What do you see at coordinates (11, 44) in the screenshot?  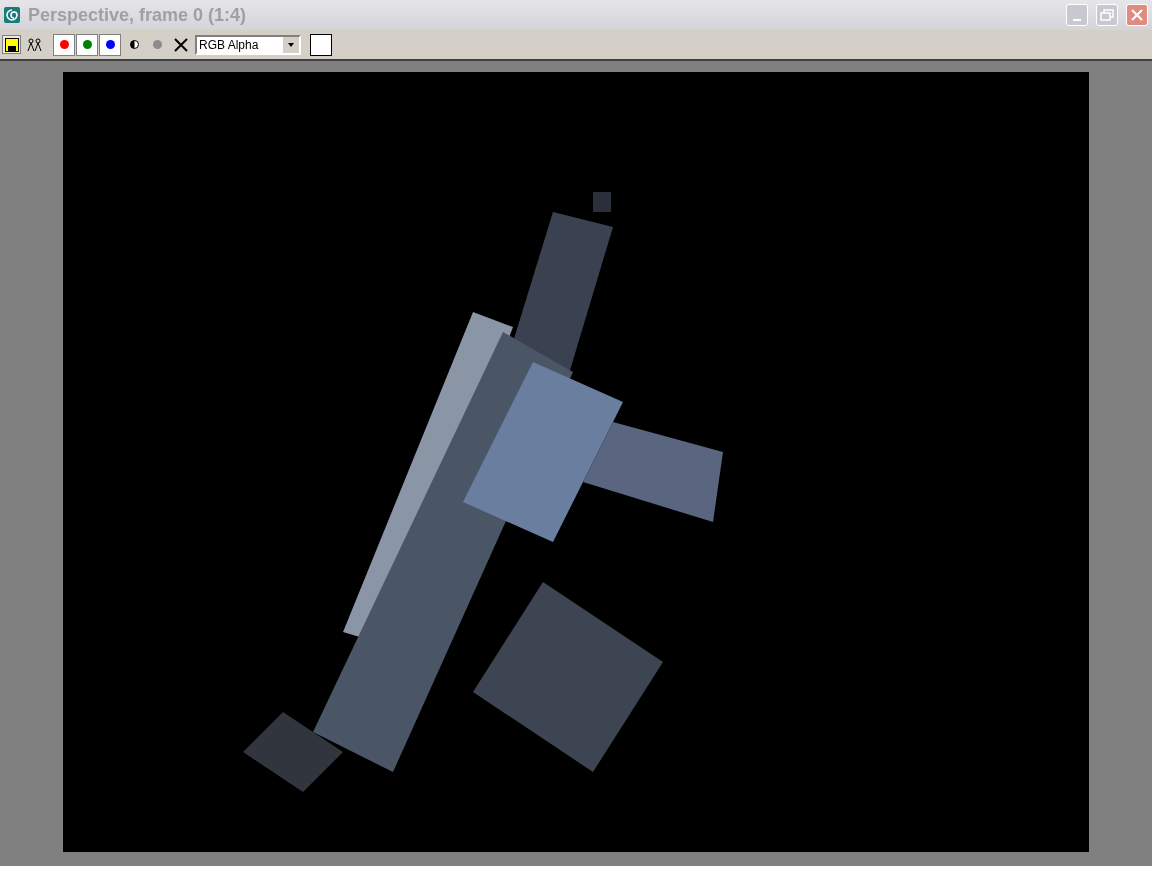 I see `save-button` at bounding box center [11, 44].